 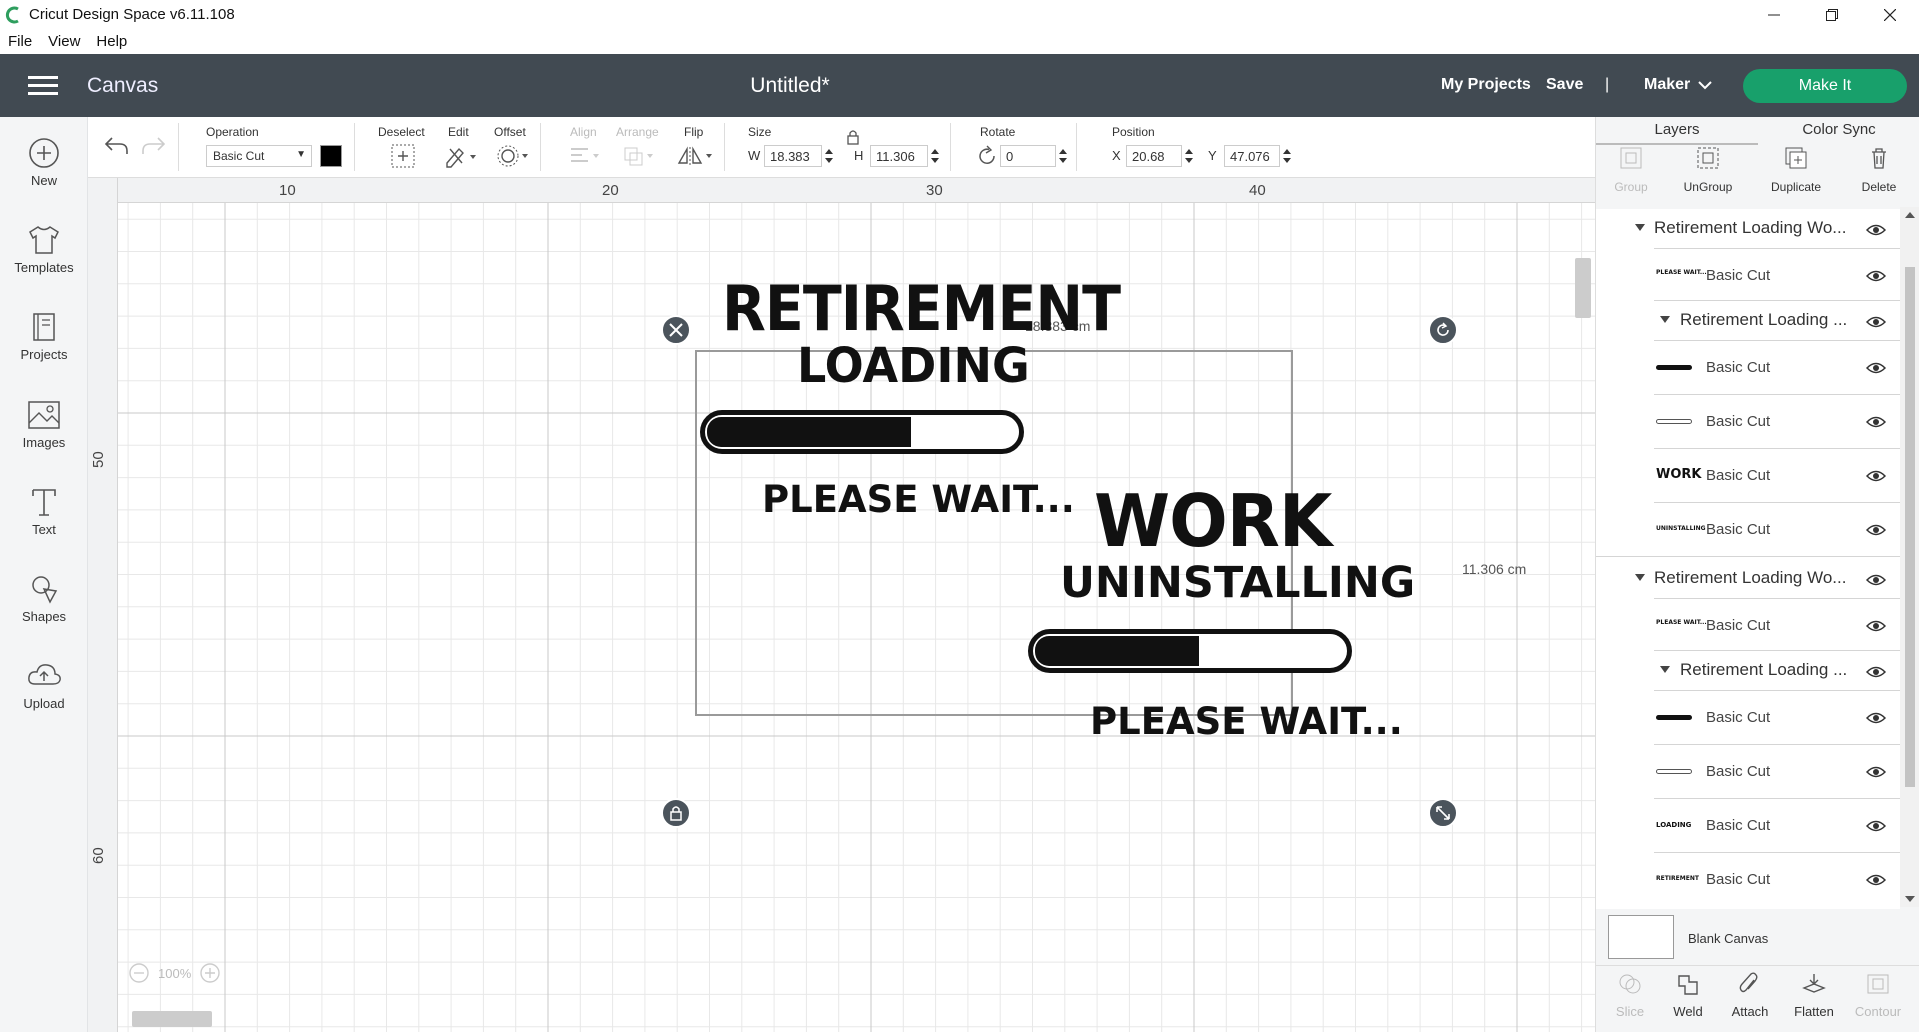 What do you see at coordinates (1748, 476) in the screenshot?
I see `layer-item: WORK Basic Cut` at bounding box center [1748, 476].